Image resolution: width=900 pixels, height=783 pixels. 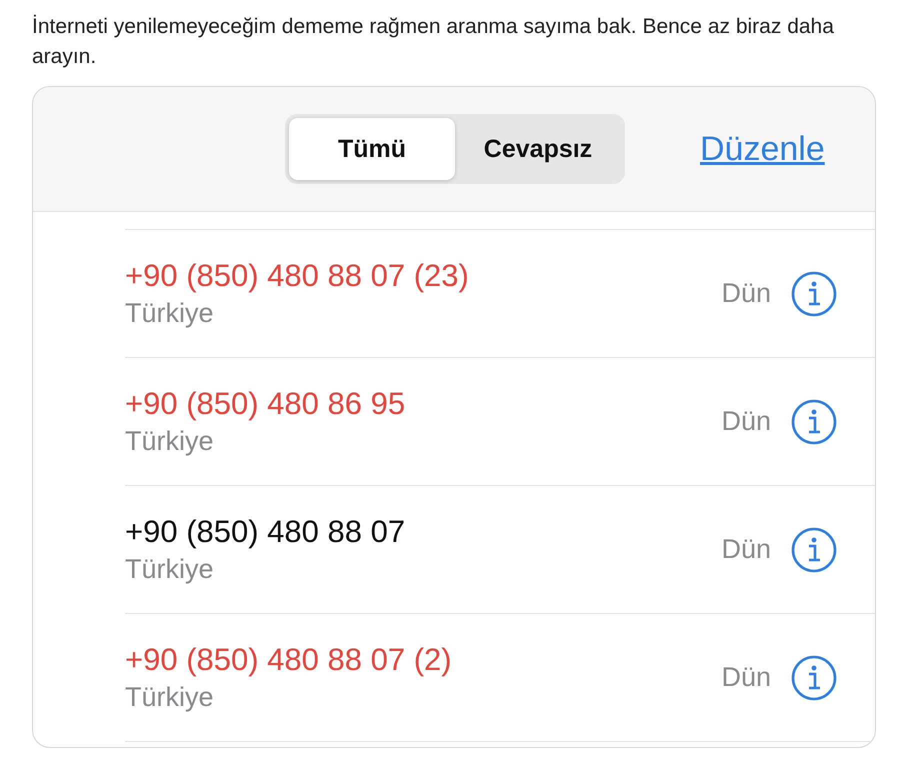 What do you see at coordinates (288, 660) in the screenshot?
I see `phone-number: +90 (850) 480 88 07 (2)` at bounding box center [288, 660].